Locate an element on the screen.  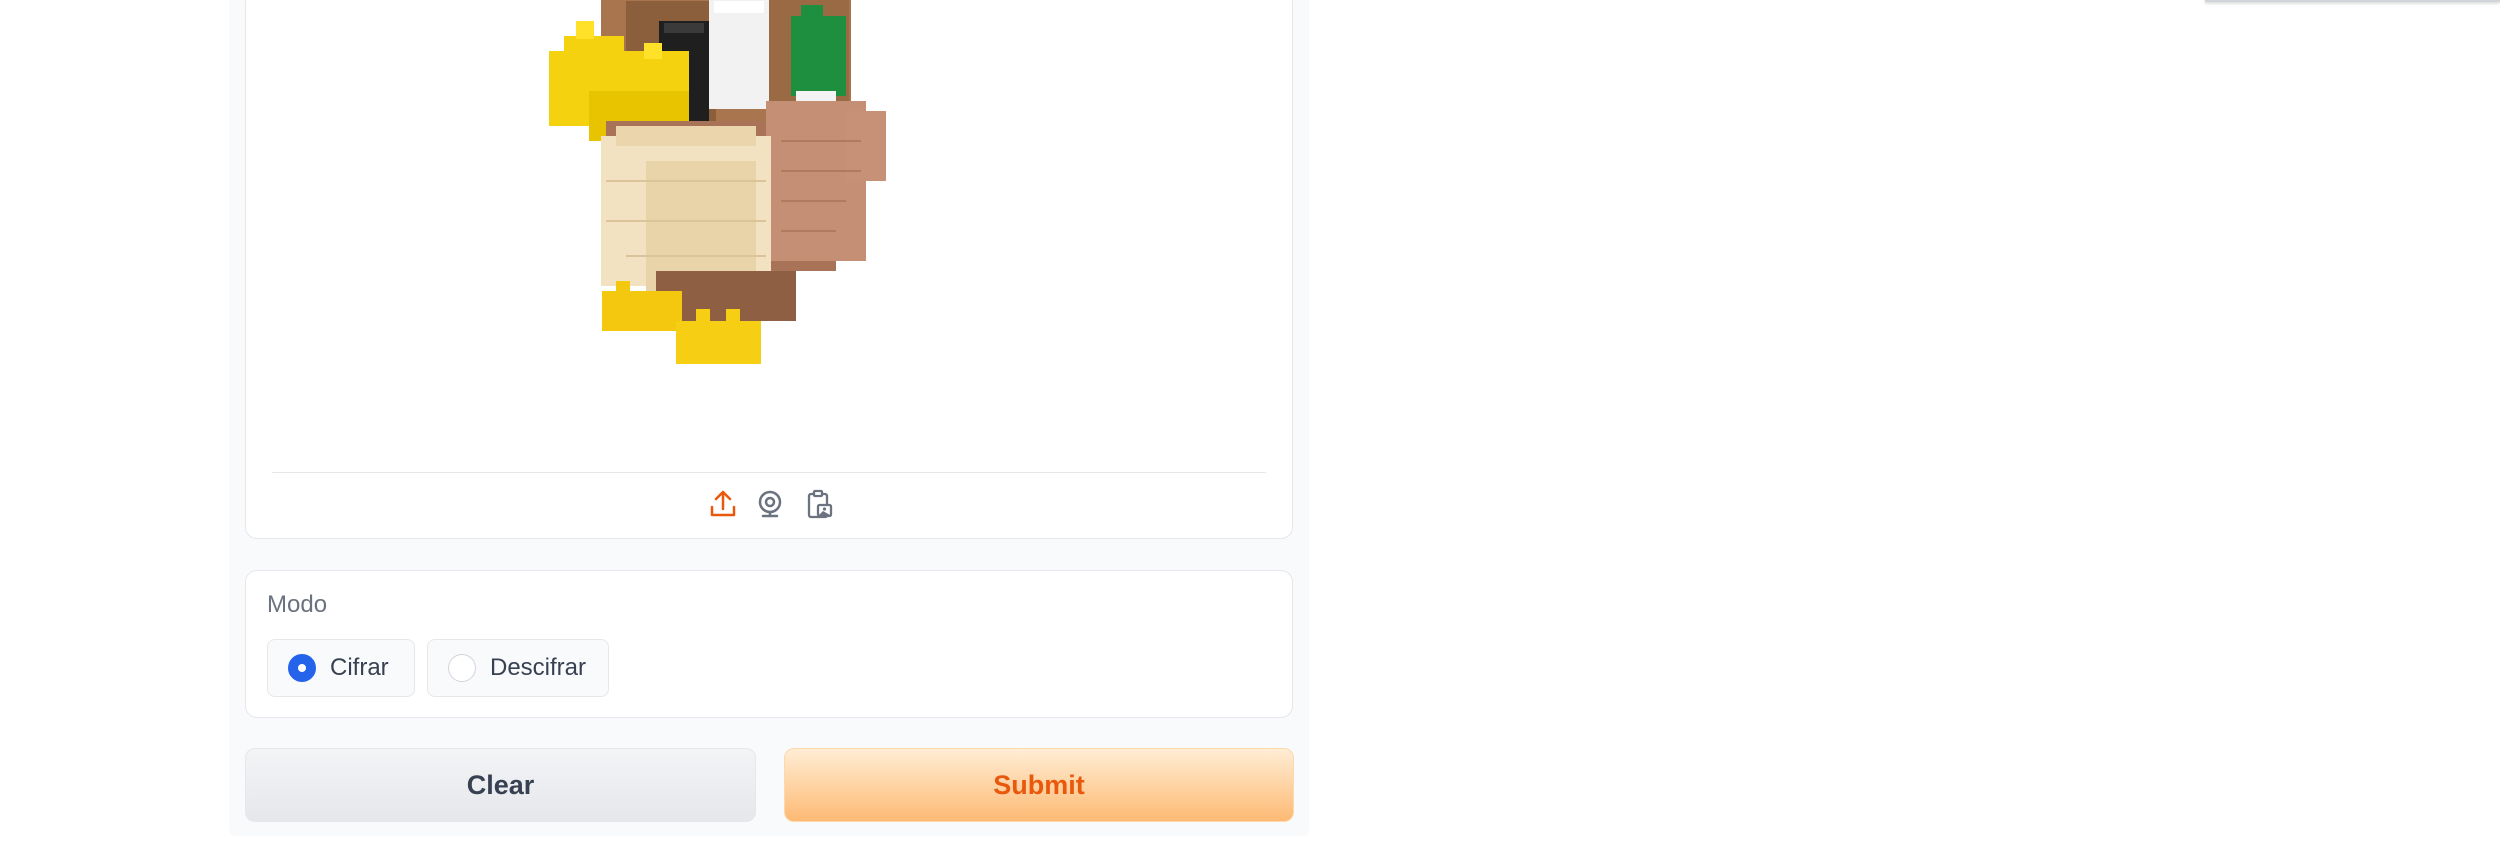
dropdown-edge is located at coordinates (2352, 1).